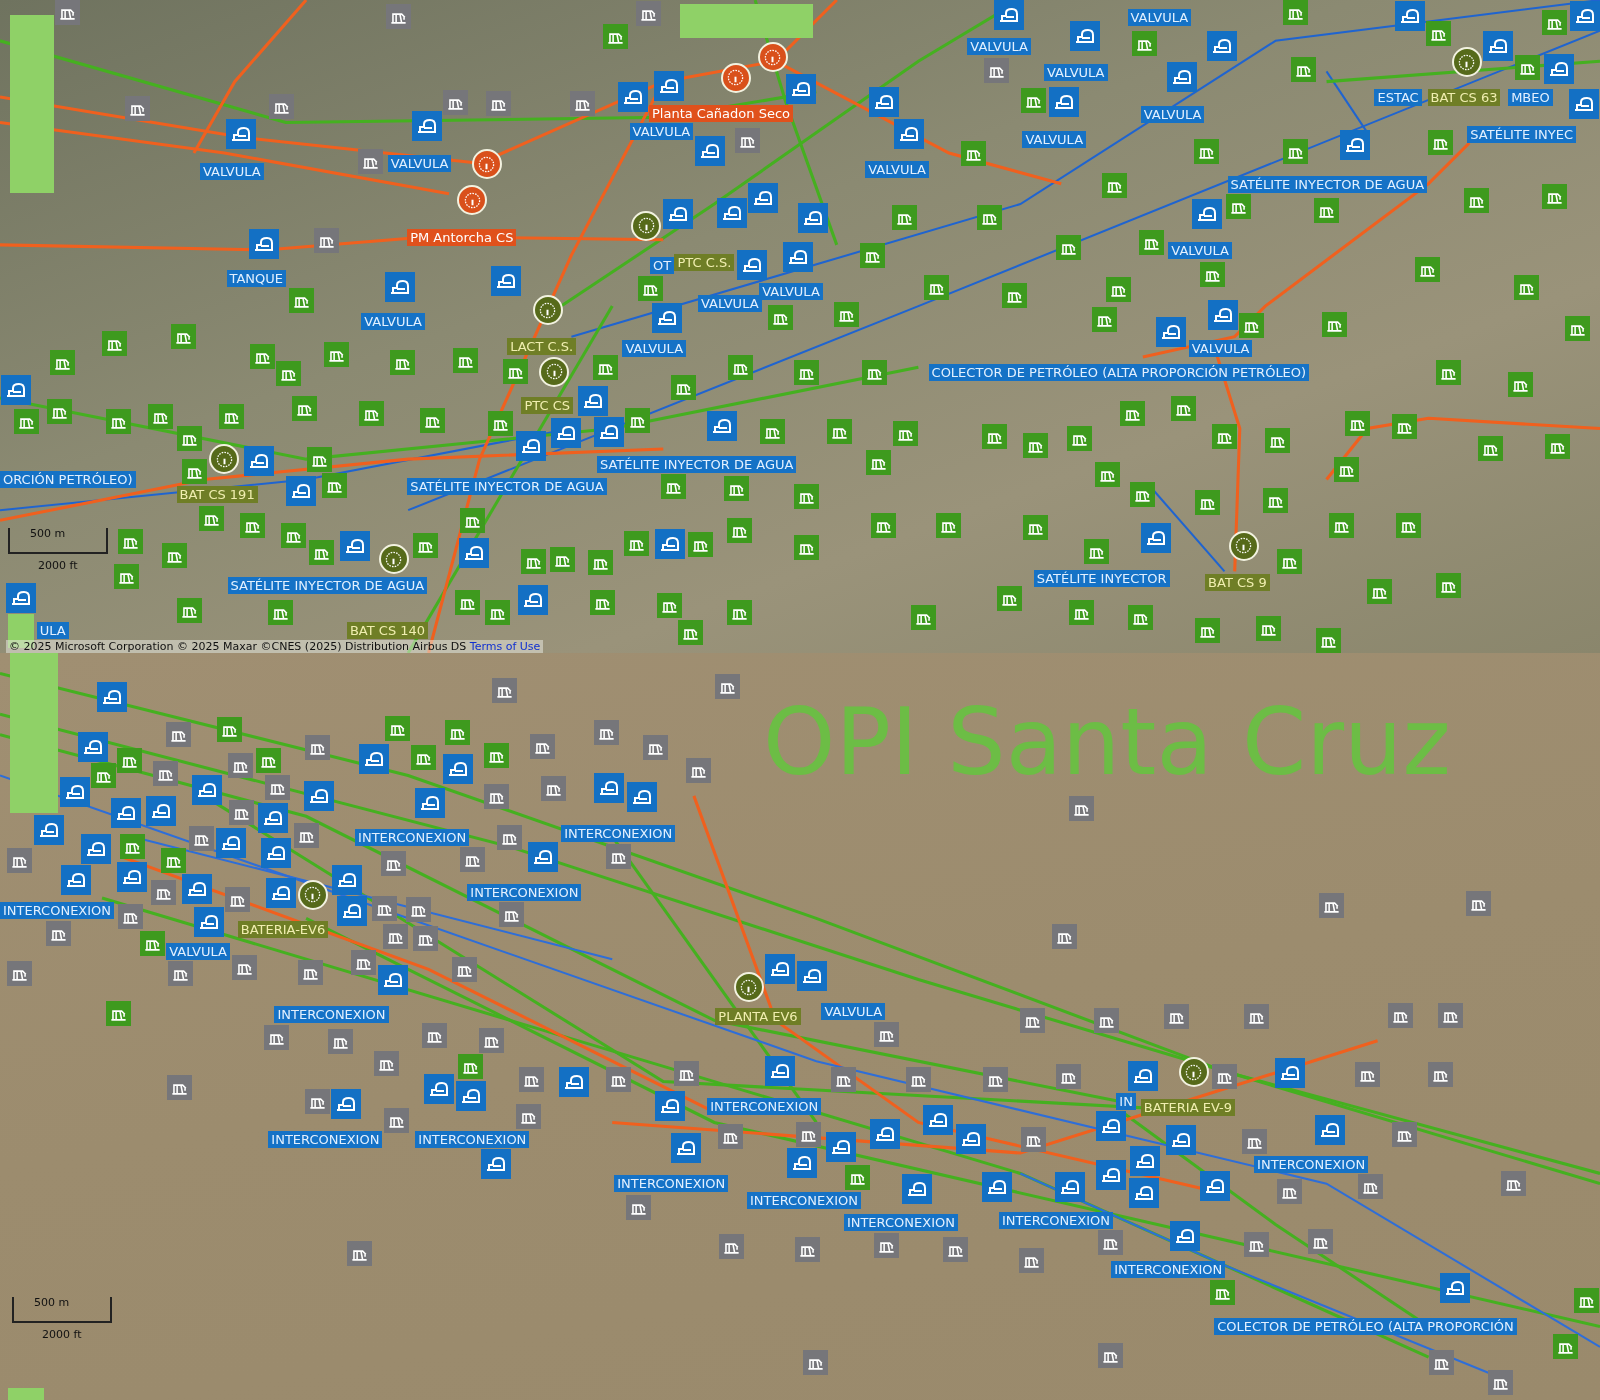 Image resolution: width=1600 pixels, height=1400 pixels. Describe the element at coordinates (217, 494) in the screenshot. I see `battery-label: BAT CS 191` at that location.